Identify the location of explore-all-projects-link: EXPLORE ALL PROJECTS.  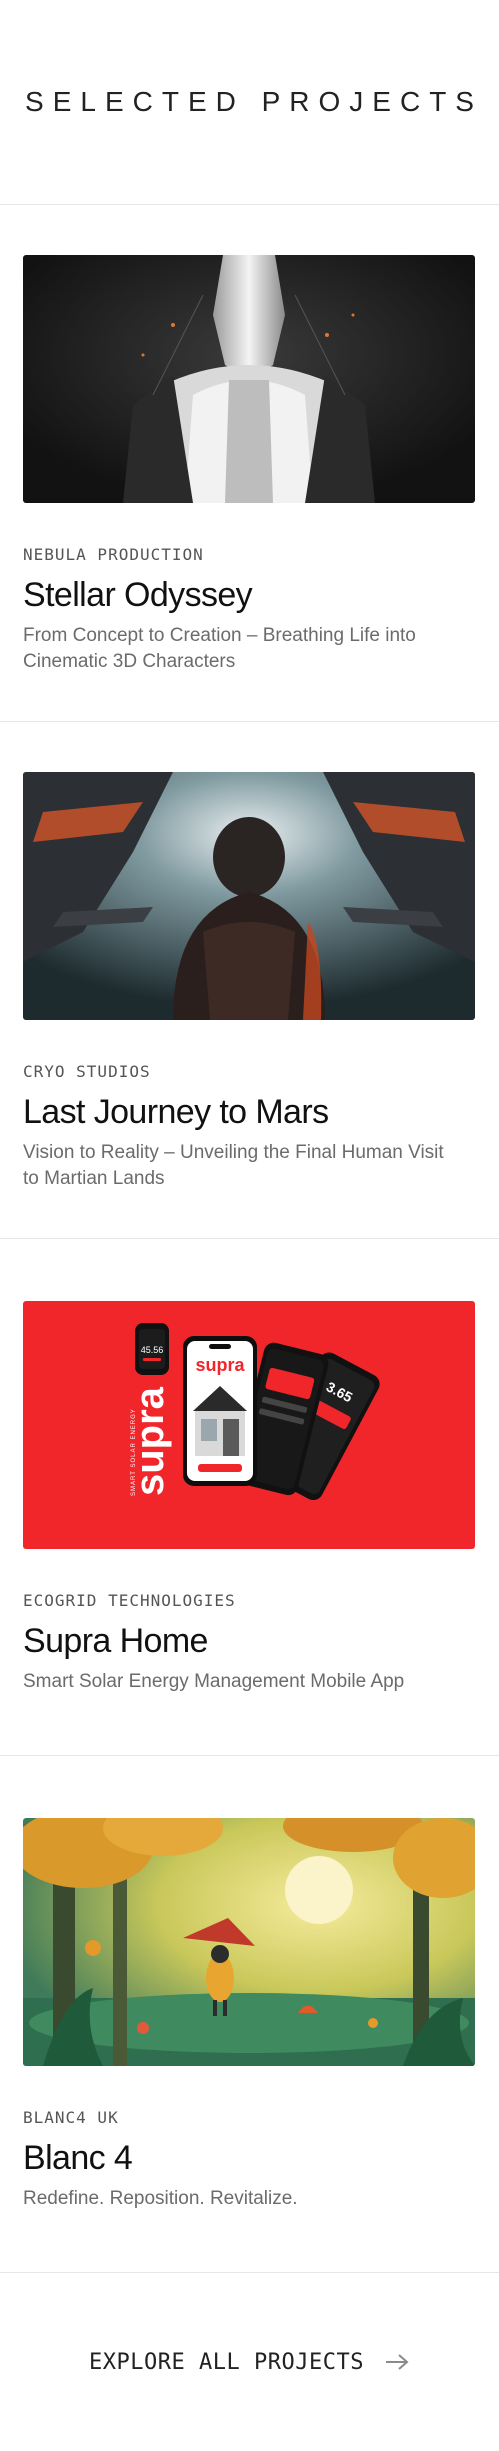
(249, 2362).